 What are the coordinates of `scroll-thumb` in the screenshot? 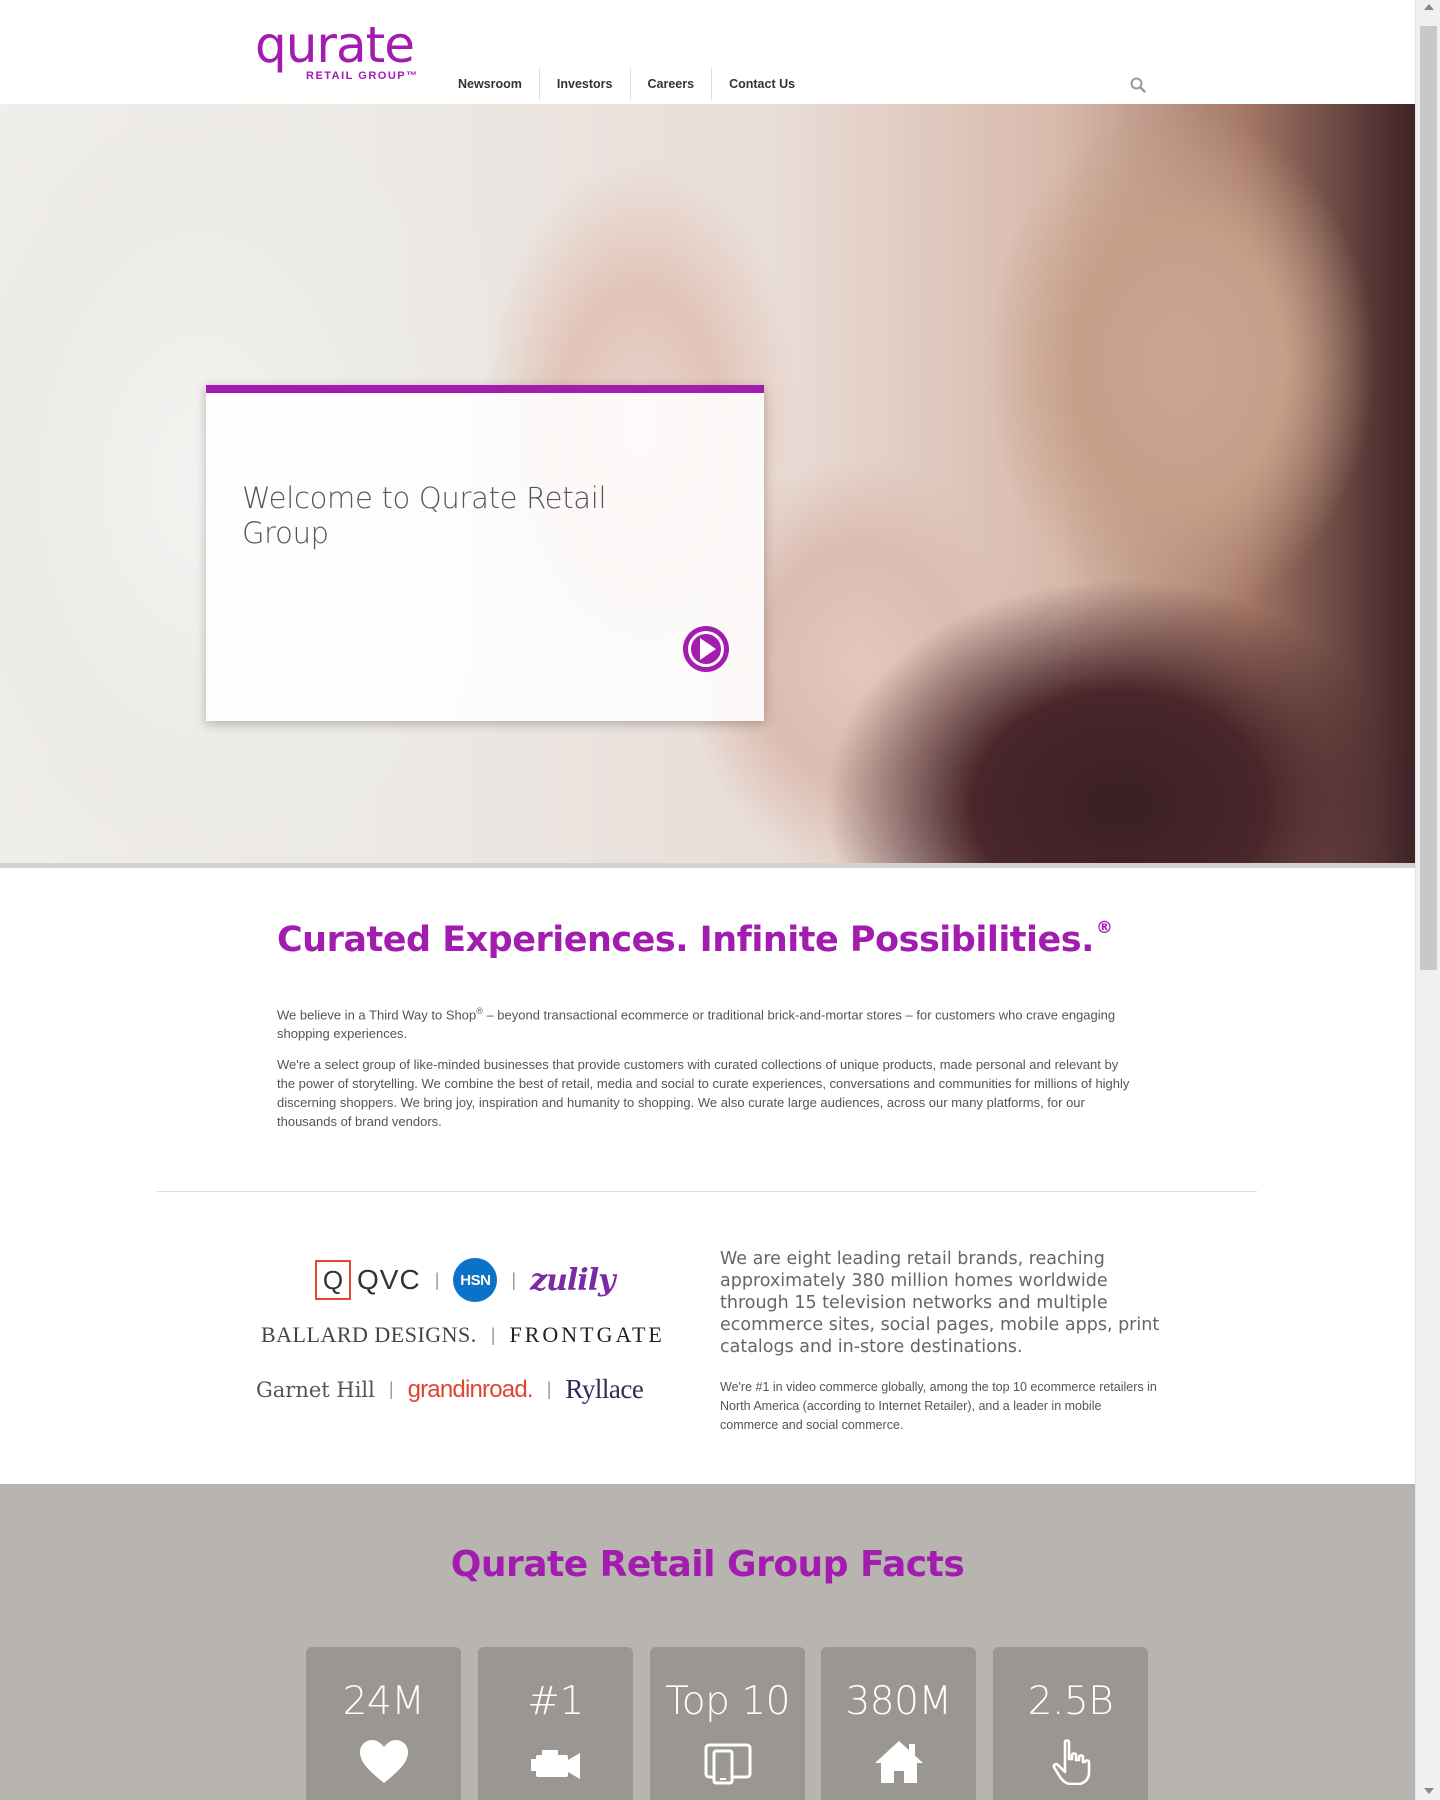 It's located at (1428, 498).